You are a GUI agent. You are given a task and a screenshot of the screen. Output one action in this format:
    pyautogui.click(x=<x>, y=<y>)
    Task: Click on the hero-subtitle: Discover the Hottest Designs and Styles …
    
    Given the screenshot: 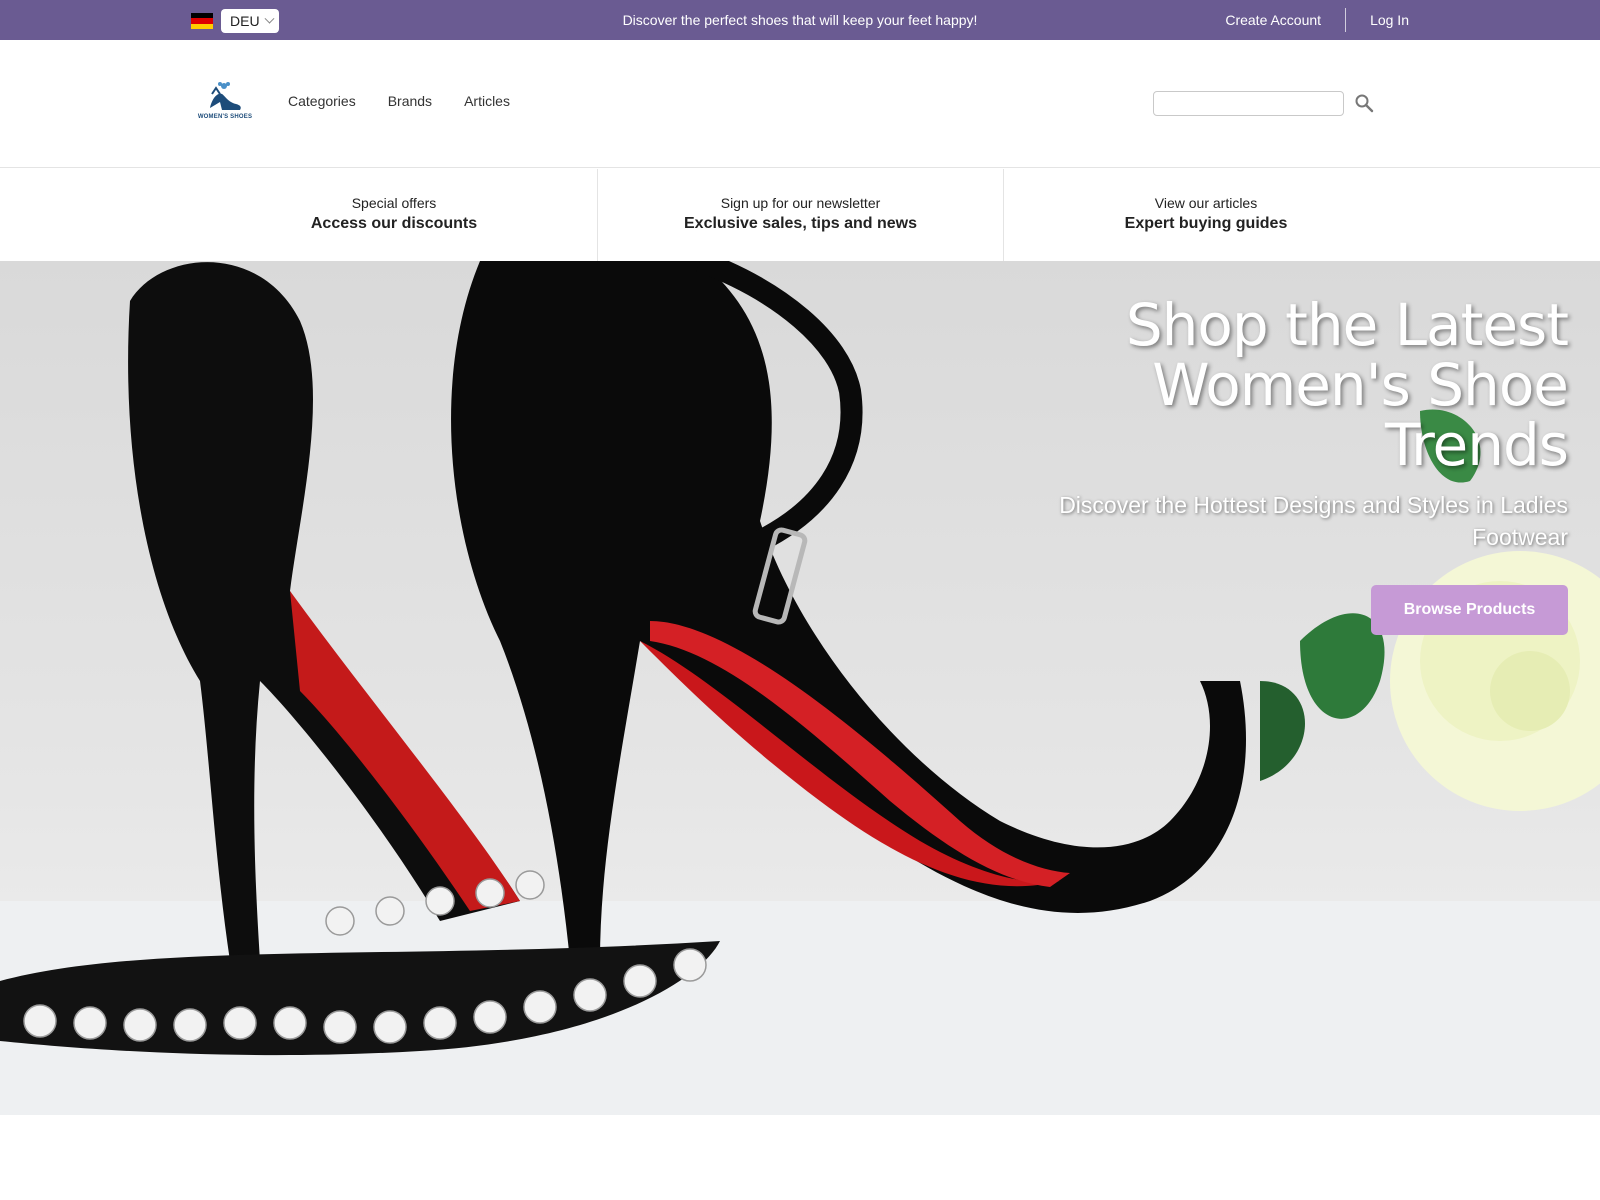 What is the action you would take?
    pyautogui.click(x=1313, y=521)
    